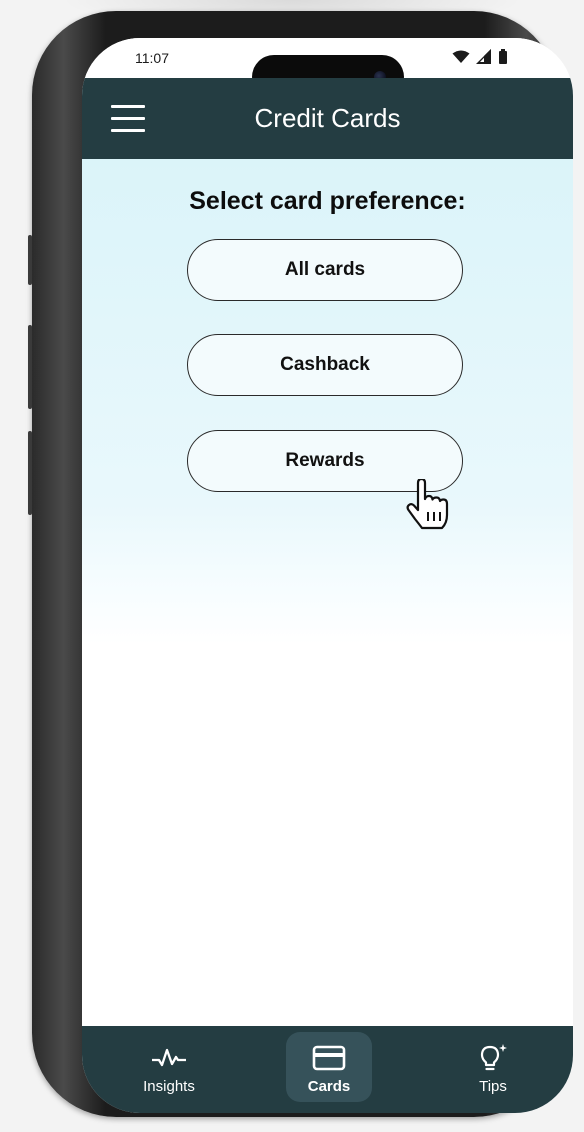  I want to click on nav-label-cards: Cards, so click(329, 1086).